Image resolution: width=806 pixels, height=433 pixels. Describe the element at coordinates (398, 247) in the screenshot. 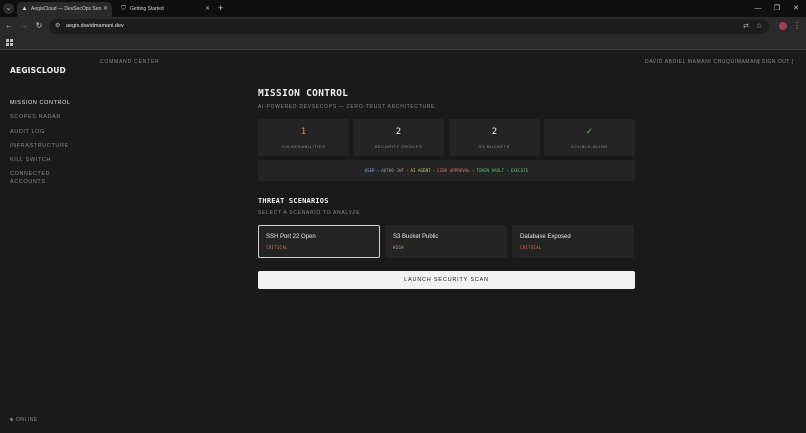

I see `severity-badge: HIGH` at that location.